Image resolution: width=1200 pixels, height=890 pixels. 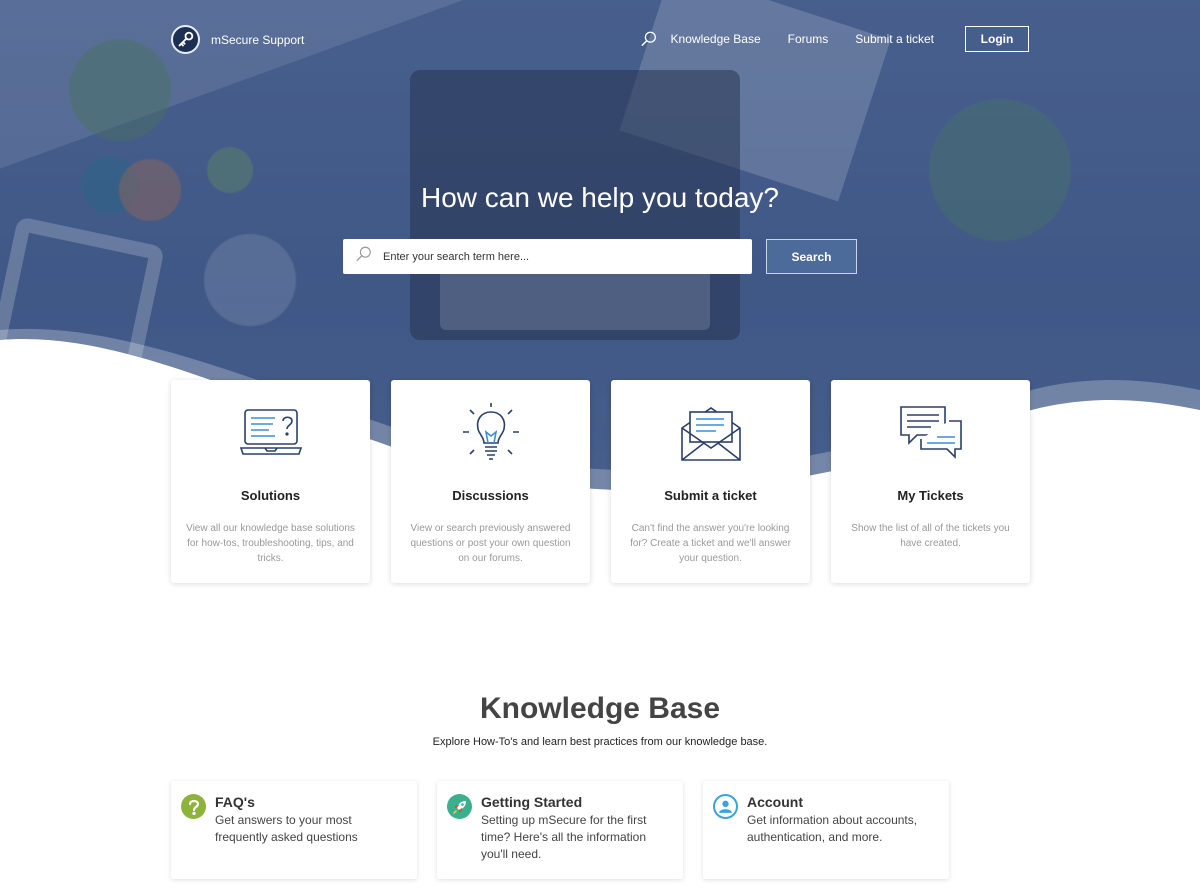 I want to click on search-button: Search, so click(x=811, y=256).